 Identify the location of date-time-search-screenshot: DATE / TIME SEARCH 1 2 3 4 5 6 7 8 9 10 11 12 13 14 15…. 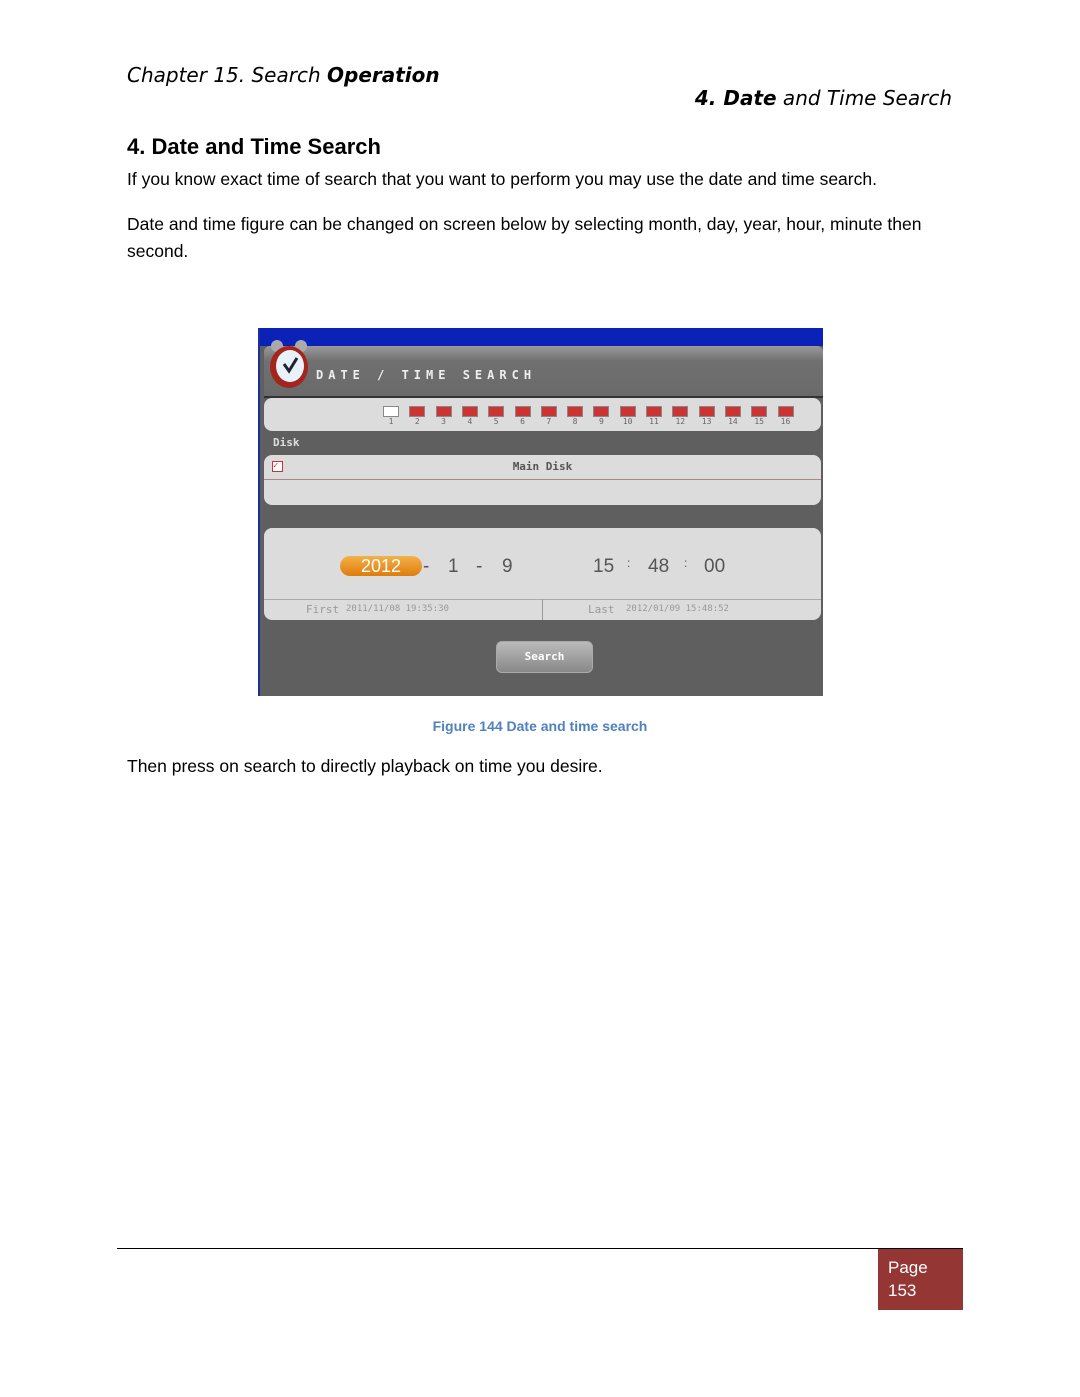
(540, 512).